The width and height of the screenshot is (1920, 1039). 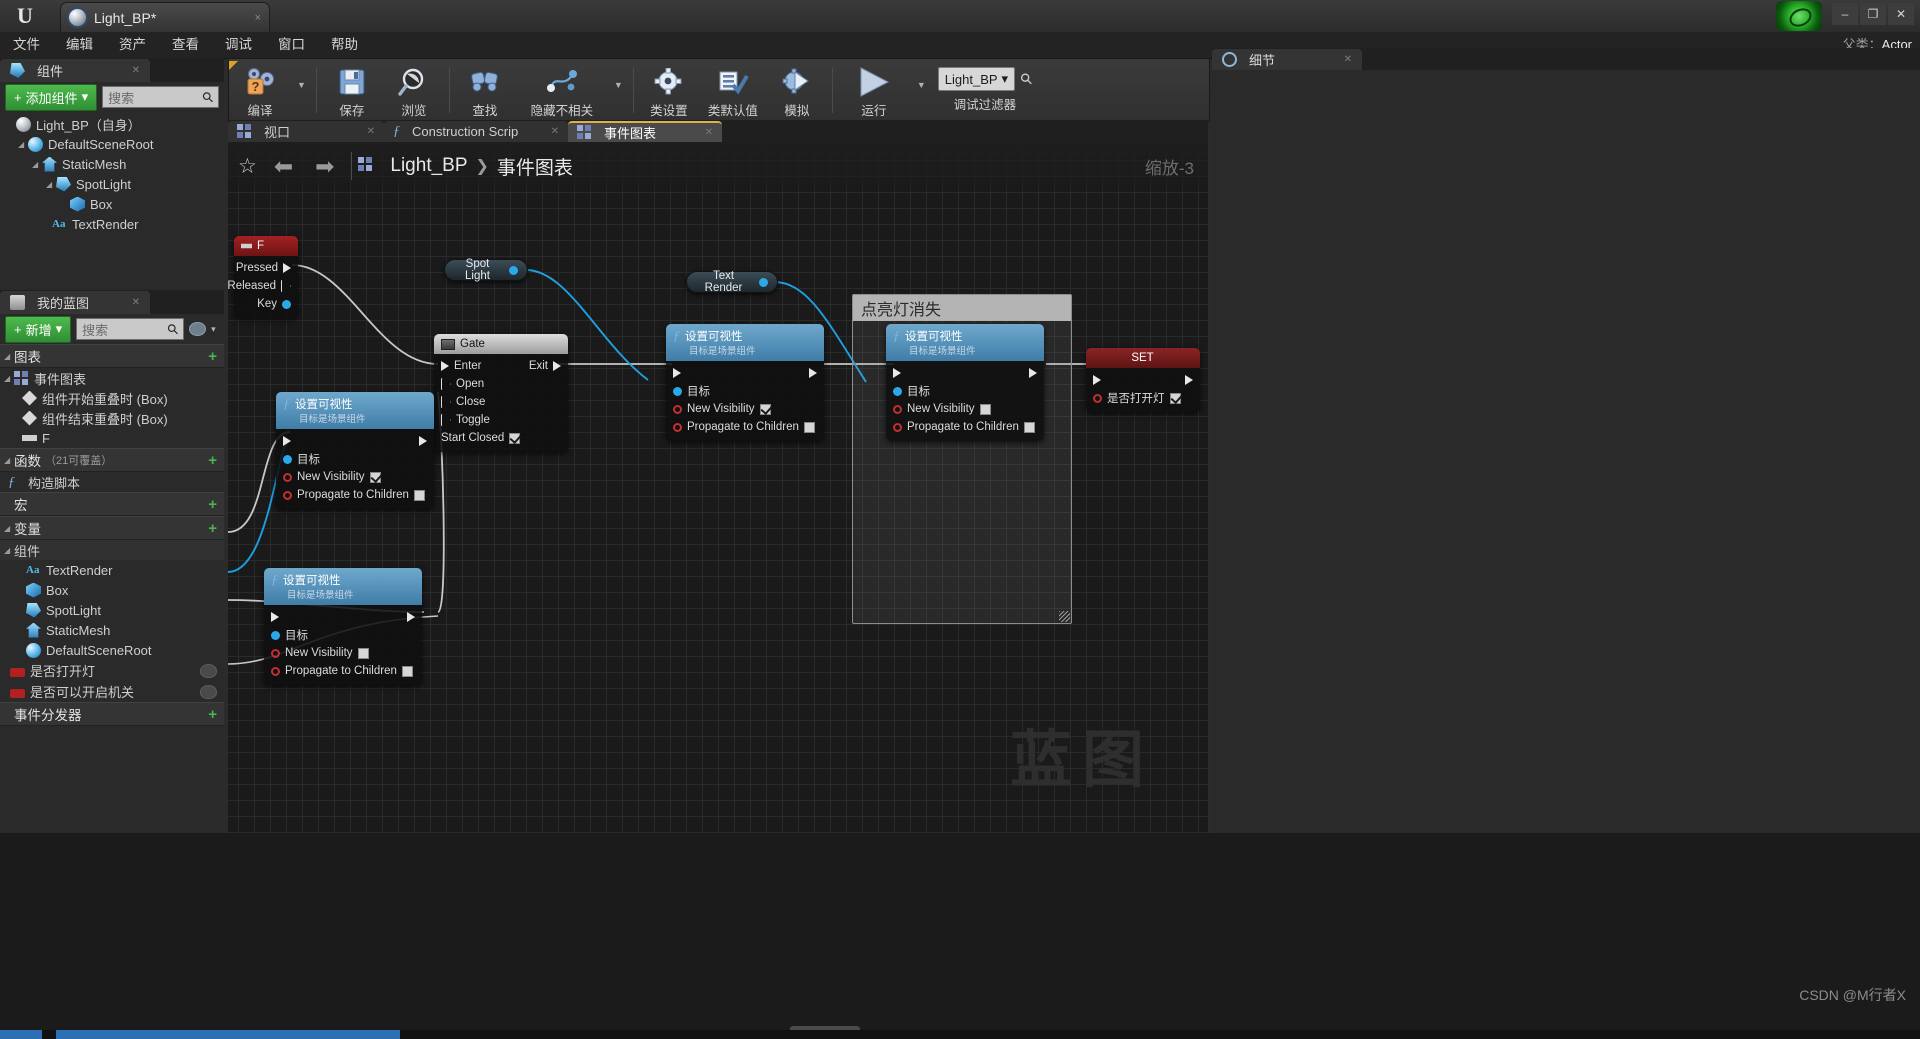 What do you see at coordinates (112, 144) in the screenshot?
I see `tree-item-defaultsceneroot: ◢ DefaultSceneRoot` at bounding box center [112, 144].